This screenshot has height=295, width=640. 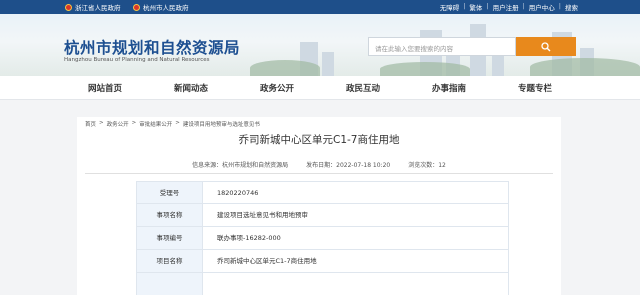 What do you see at coordinates (322, 192) in the screenshot?
I see `table-row: 受理号 1820220746` at bounding box center [322, 192].